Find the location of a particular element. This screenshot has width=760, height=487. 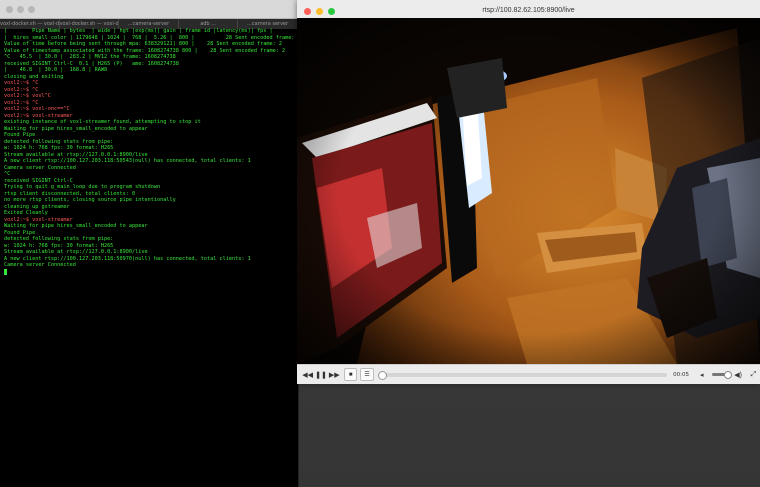

terminal-line: Camera server Connected is located at coordinates (40, 265).